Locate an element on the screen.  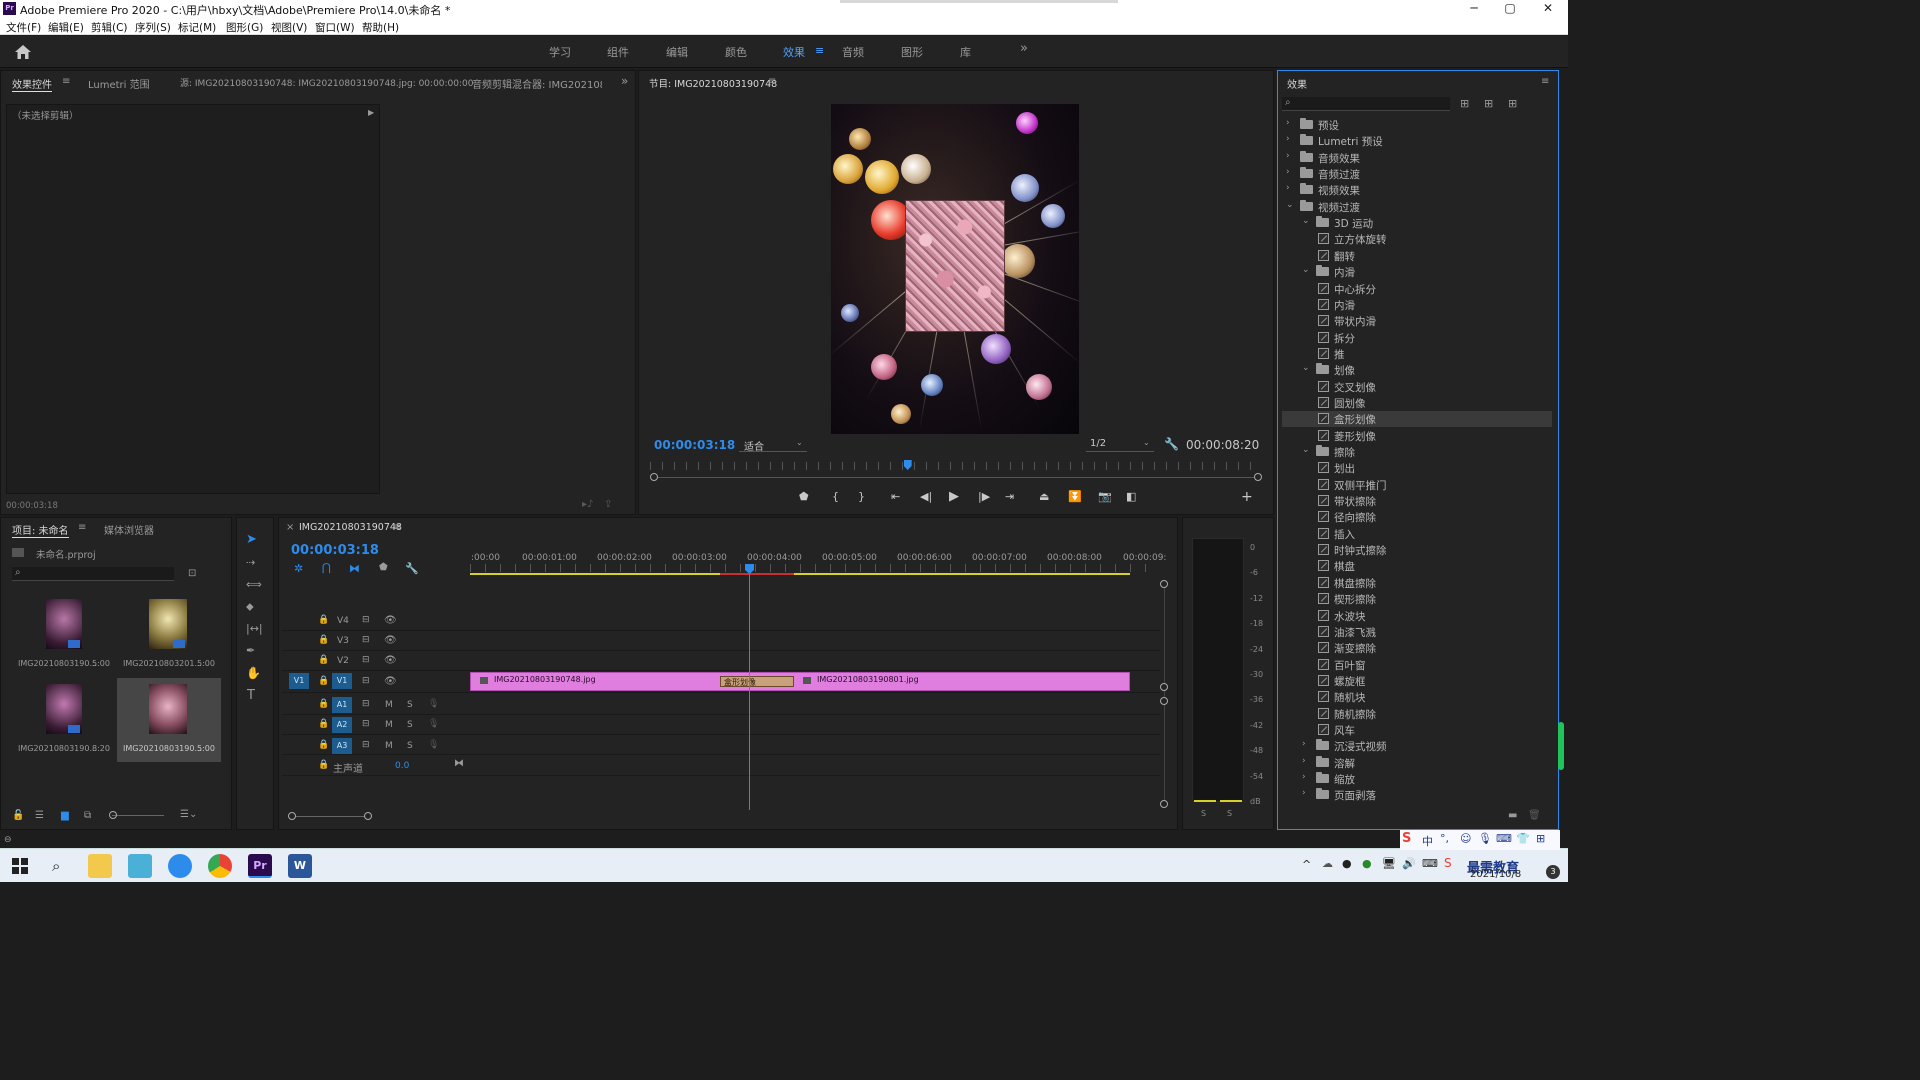
timeline-horizontal-scrollbar is located at coordinates (331, 816).